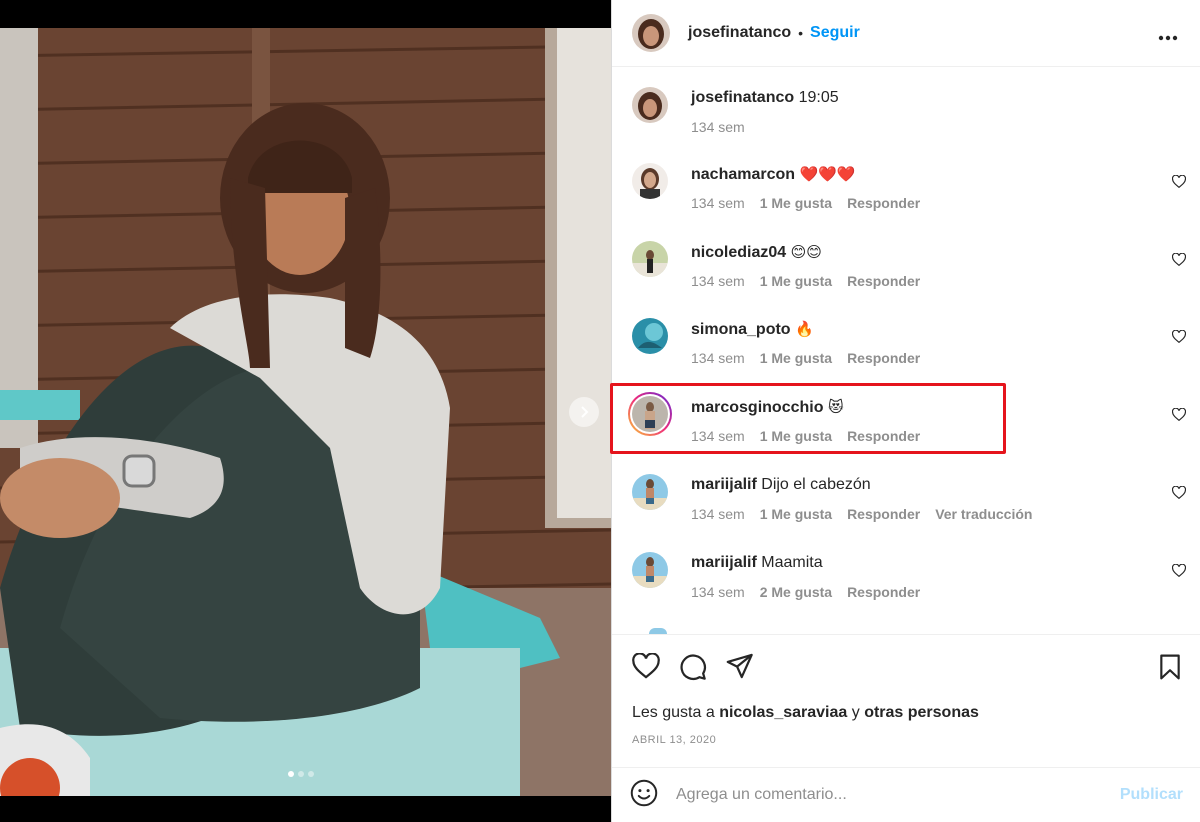 This screenshot has height=822, width=1200. I want to click on emoji-picker-icon, so click(644, 795).